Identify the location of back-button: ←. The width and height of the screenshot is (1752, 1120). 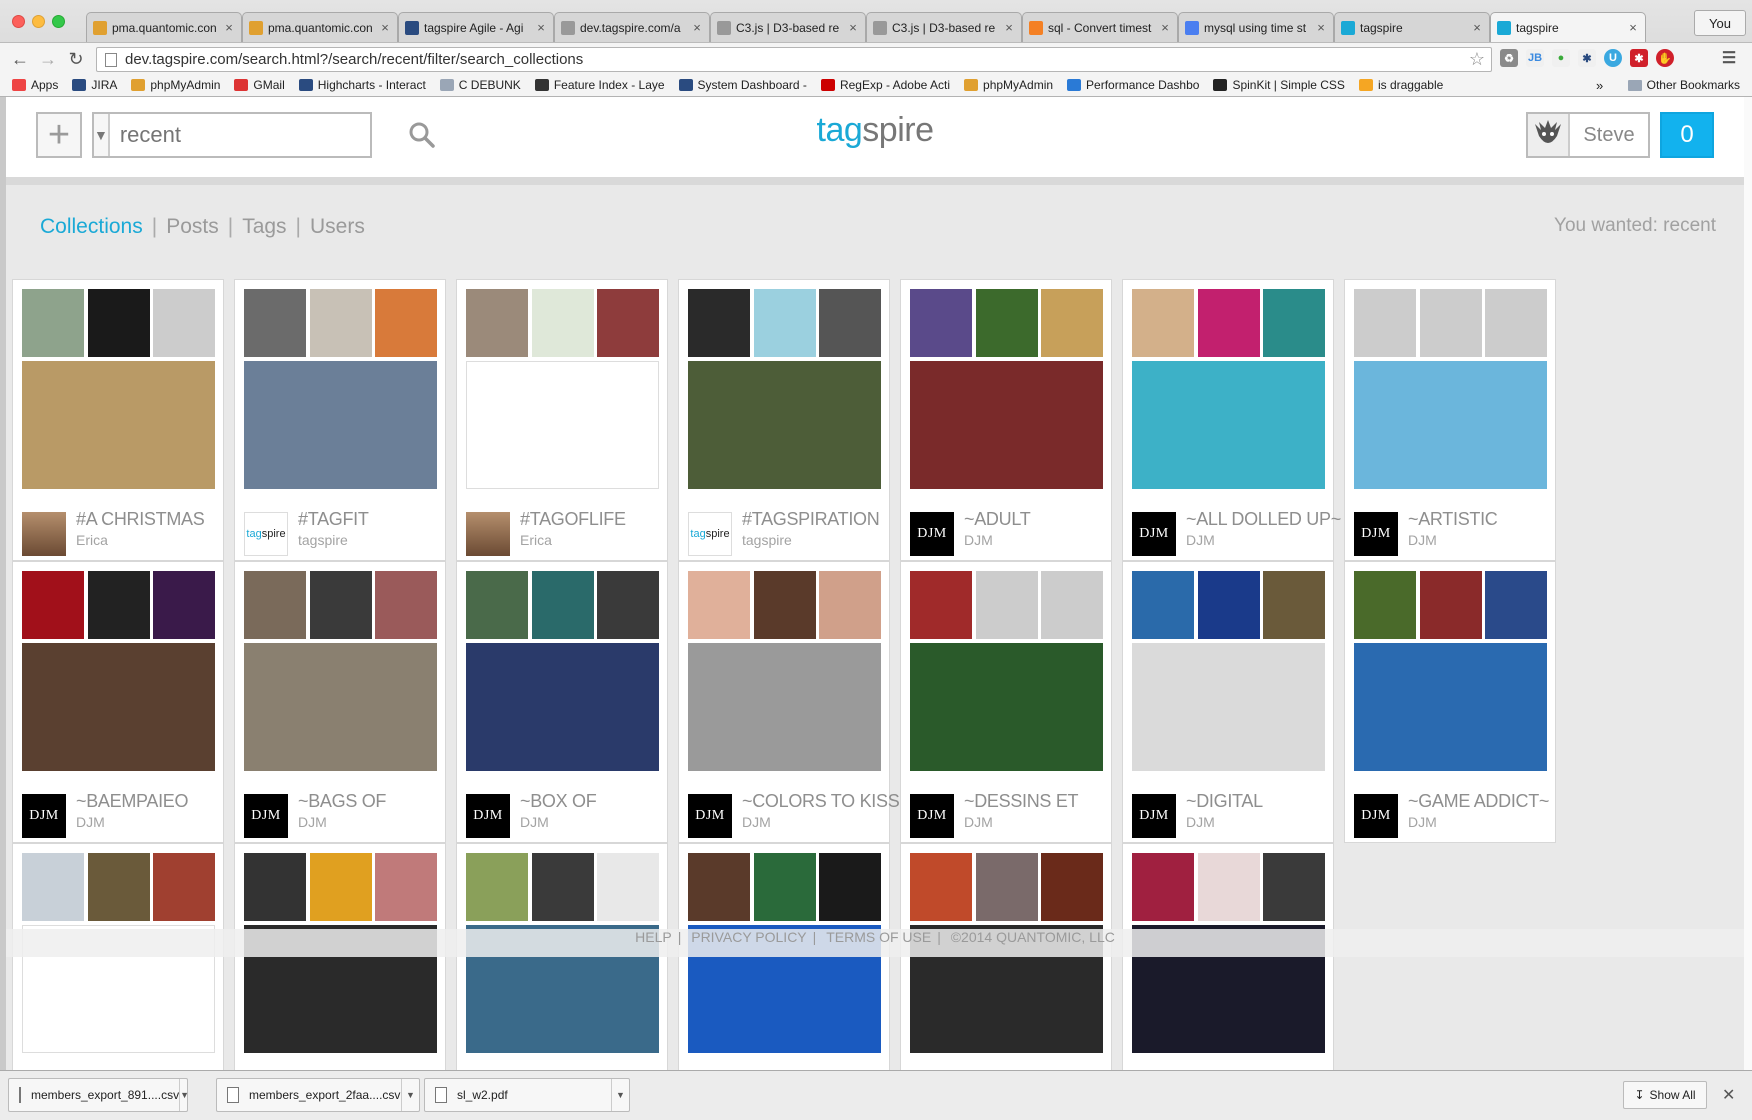
(20, 59).